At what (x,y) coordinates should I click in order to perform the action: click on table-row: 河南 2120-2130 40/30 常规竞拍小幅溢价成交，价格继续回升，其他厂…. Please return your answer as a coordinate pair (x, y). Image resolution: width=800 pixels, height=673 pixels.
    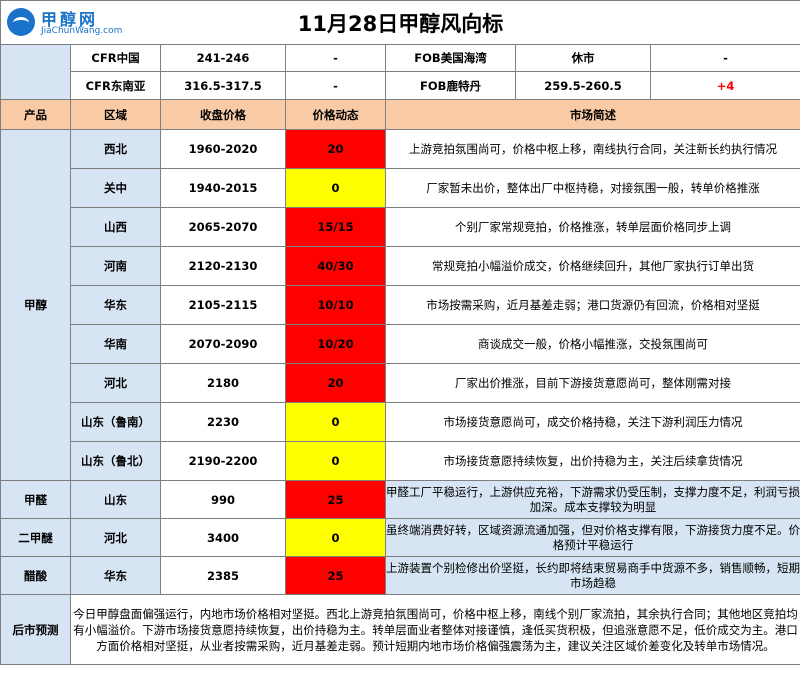
    Looking at the image, I should click on (400, 266).